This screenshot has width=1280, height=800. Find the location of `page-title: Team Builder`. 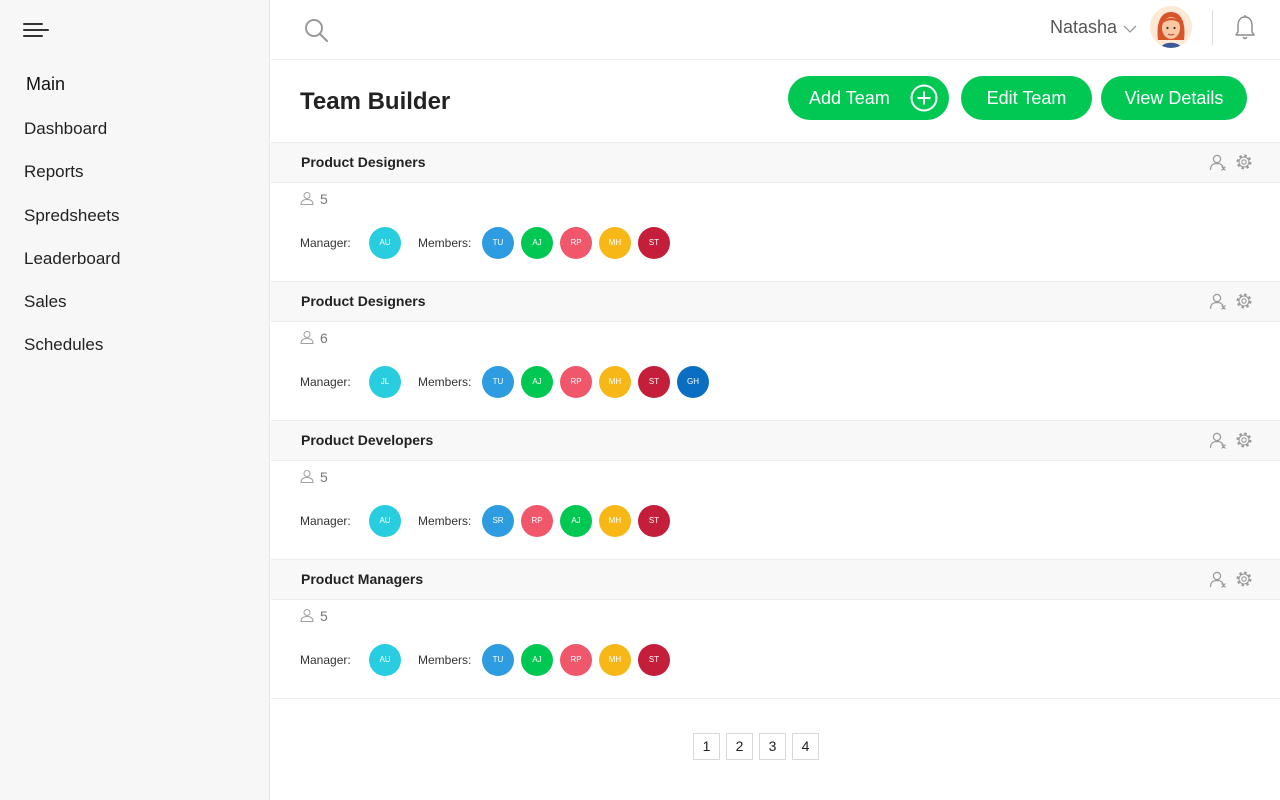

page-title: Team Builder is located at coordinates (375, 101).